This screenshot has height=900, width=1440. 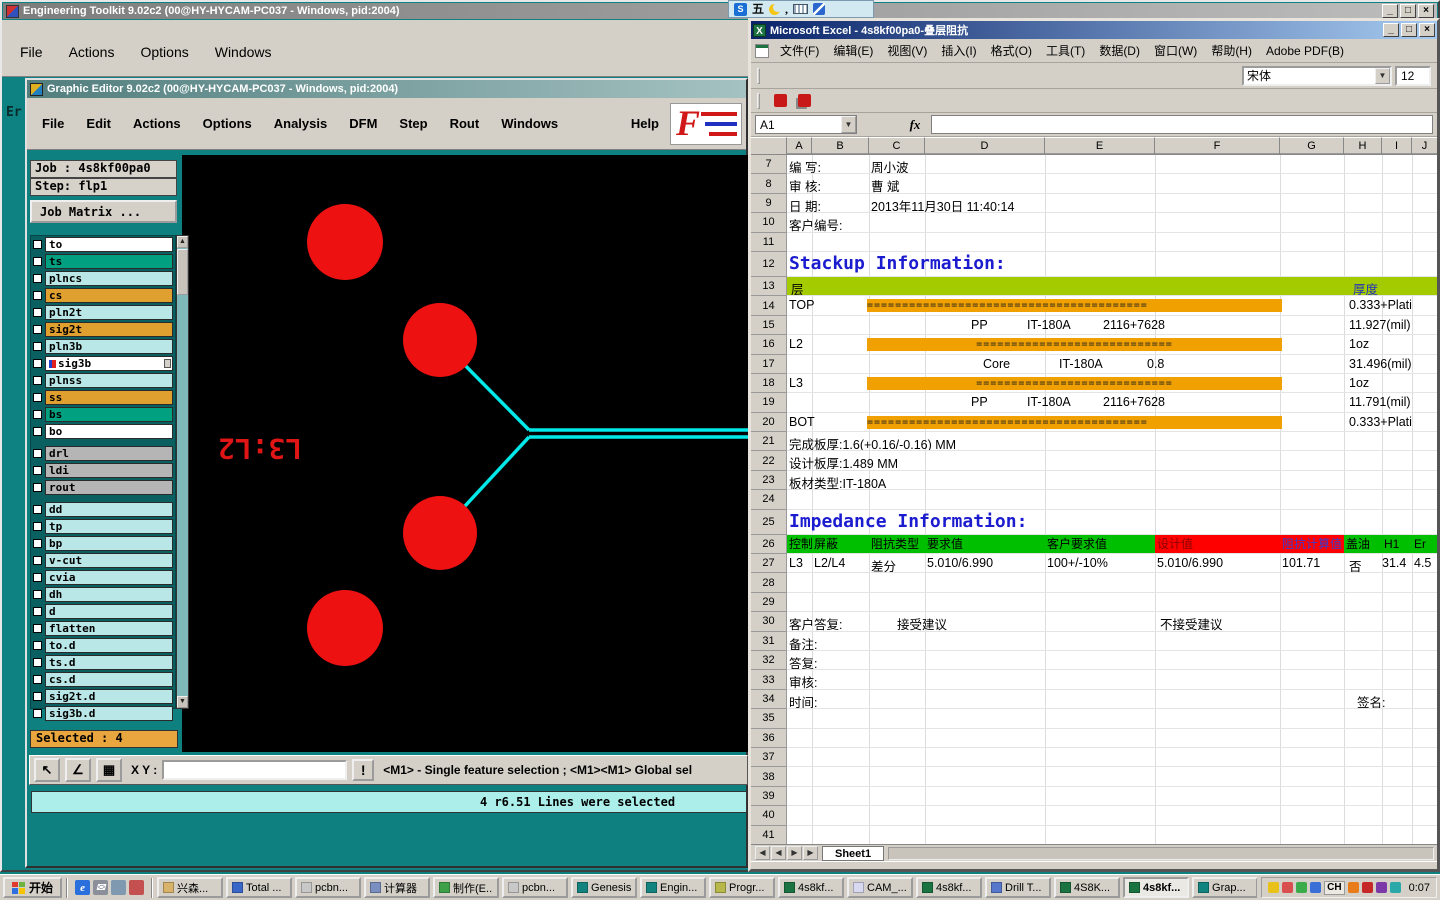 What do you see at coordinates (363, 770) in the screenshot?
I see `alert-button: !` at bounding box center [363, 770].